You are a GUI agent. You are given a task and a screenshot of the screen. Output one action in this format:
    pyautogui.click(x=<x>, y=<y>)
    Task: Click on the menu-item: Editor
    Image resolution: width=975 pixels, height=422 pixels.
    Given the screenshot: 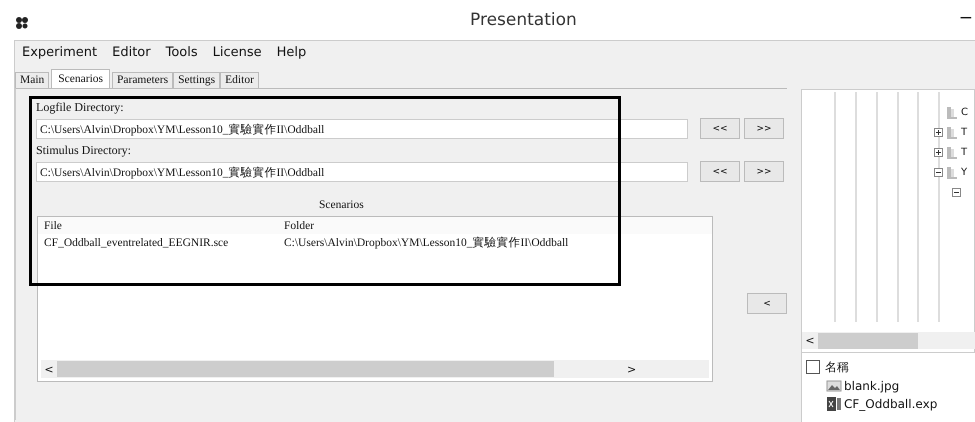 What is the action you would take?
    pyautogui.click(x=131, y=53)
    